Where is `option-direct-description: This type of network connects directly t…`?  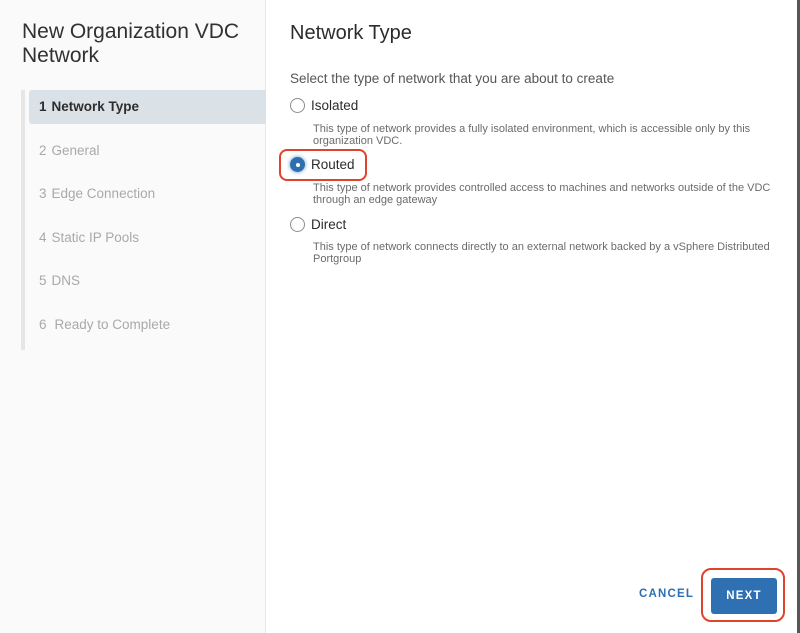
option-direct-description: This type of network connects directly t… is located at coordinates (541, 253).